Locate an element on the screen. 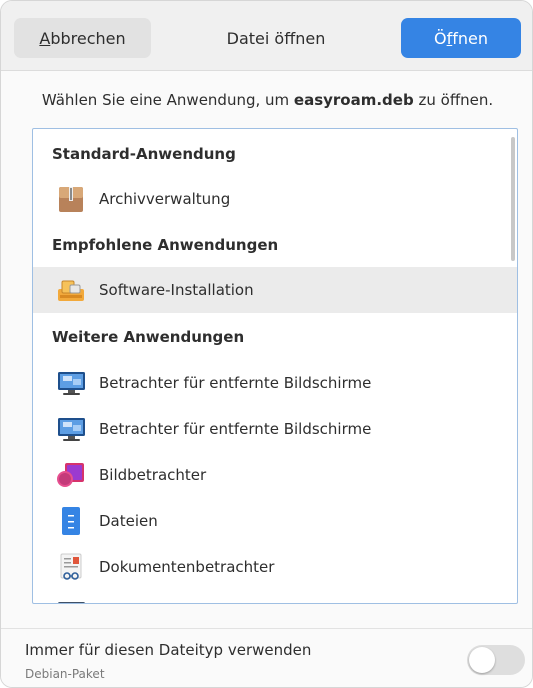 This screenshot has width=533, height=688. files-icon is located at coordinates (71, 521).